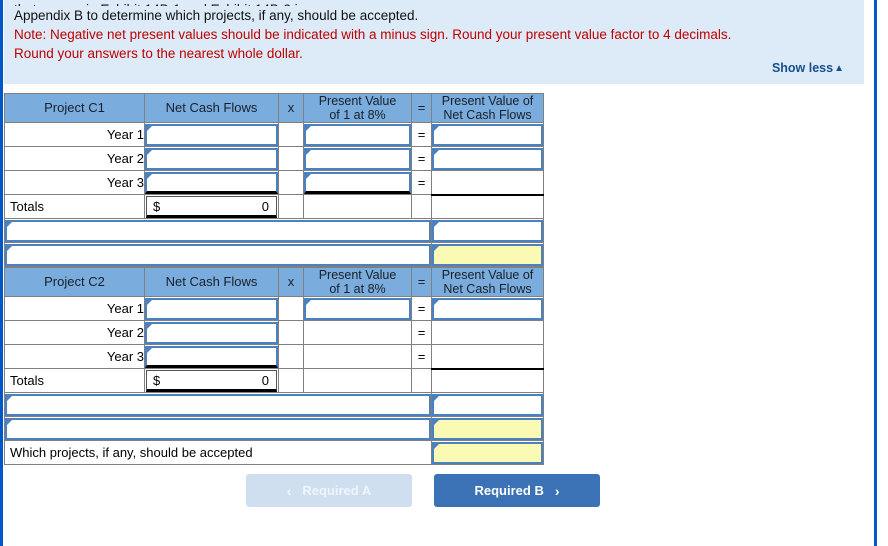 The height and width of the screenshot is (546, 888). What do you see at coordinates (291, 182) in the screenshot?
I see `c1-year-3-multiply-cell` at bounding box center [291, 182].